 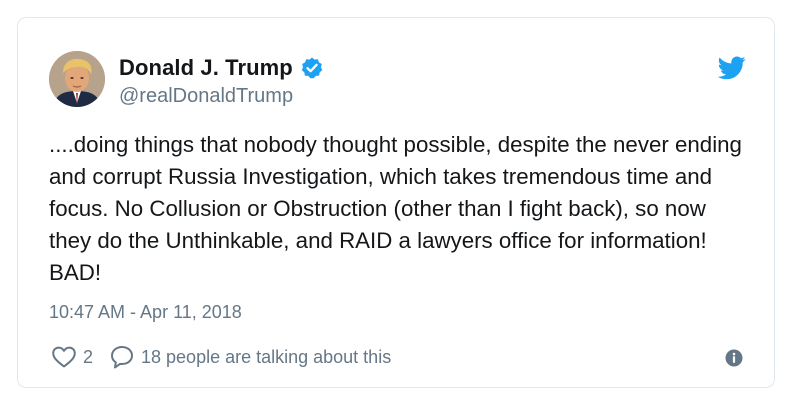 What do you see at coordinates (312, 68) in the screenshot?
I see `verified-badge-icon` at bounding box center [312, 68].